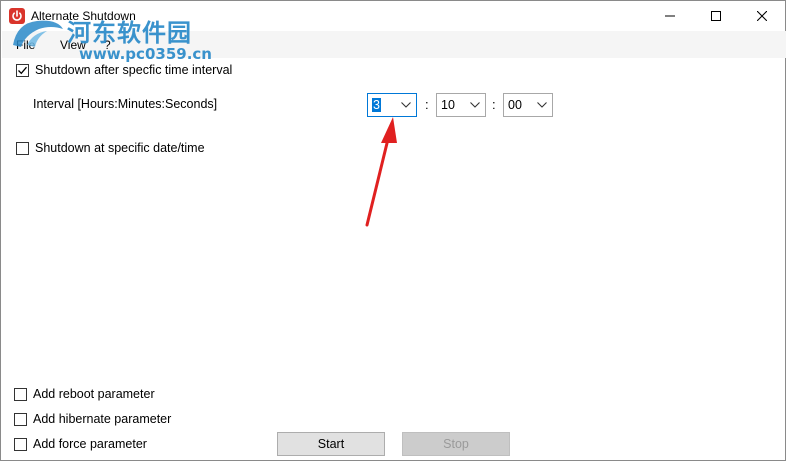 The image size is (786, 461). I want to click on force-option: Add force parameter, so click(80, 444).